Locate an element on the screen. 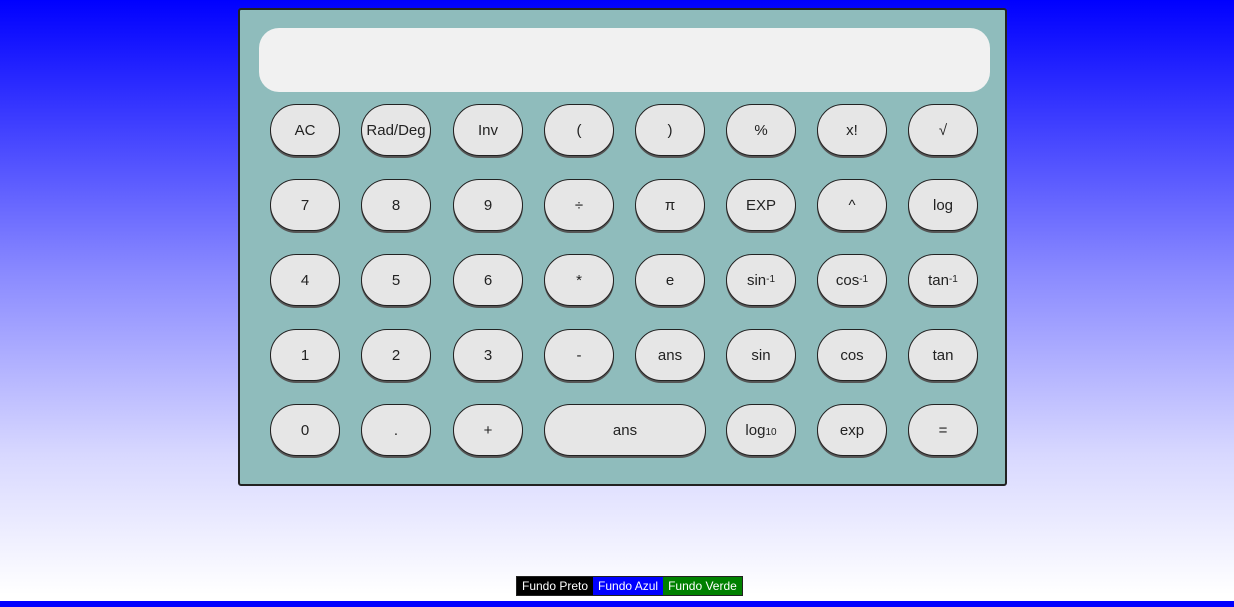  digit-8-button: 8 is located at coordinates (396, 205).